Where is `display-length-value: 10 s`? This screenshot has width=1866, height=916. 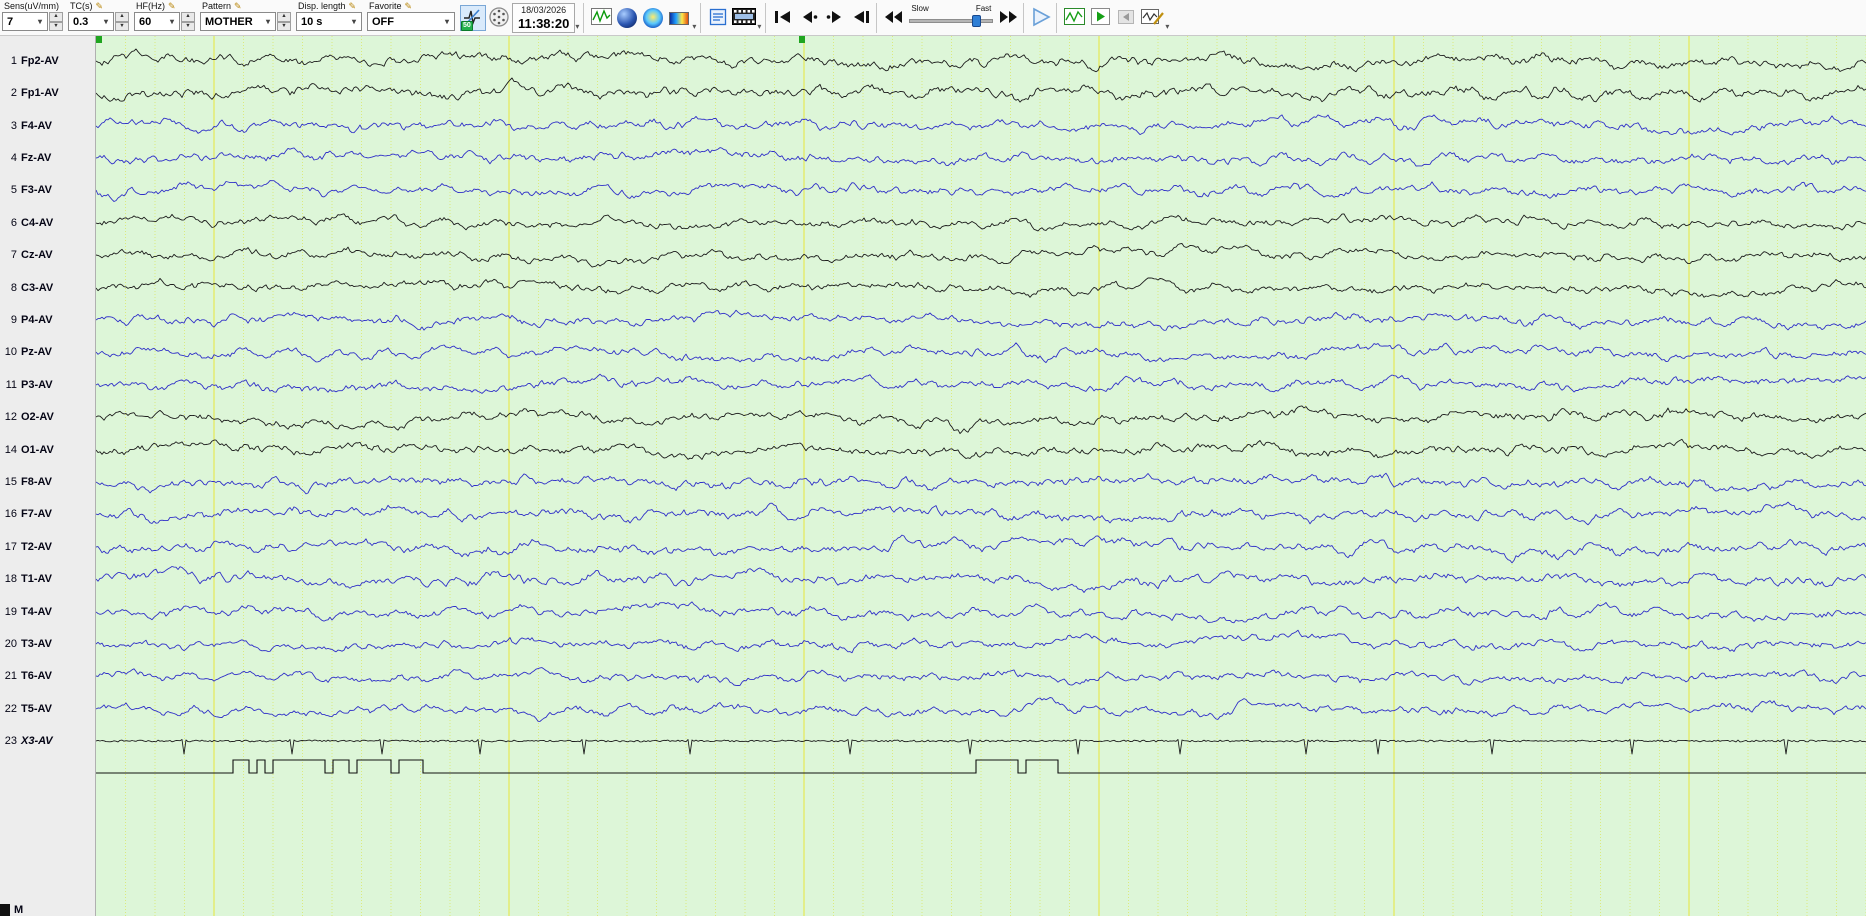
display-length-value: 10 s is located at coordinates (312, 21).